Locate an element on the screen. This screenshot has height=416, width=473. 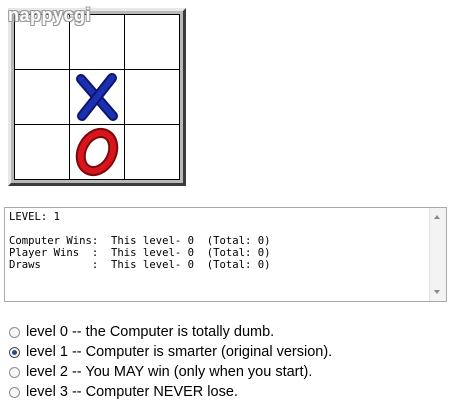
o-mark-icon is located at coordinates (97, 152).